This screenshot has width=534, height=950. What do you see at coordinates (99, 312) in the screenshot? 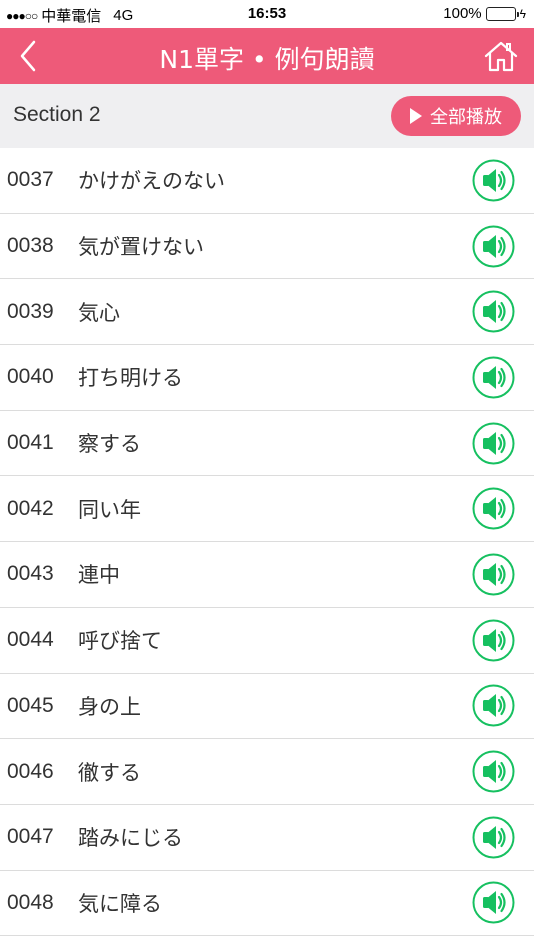
I see `item-word: 気心` at bounding box center [99, 312].